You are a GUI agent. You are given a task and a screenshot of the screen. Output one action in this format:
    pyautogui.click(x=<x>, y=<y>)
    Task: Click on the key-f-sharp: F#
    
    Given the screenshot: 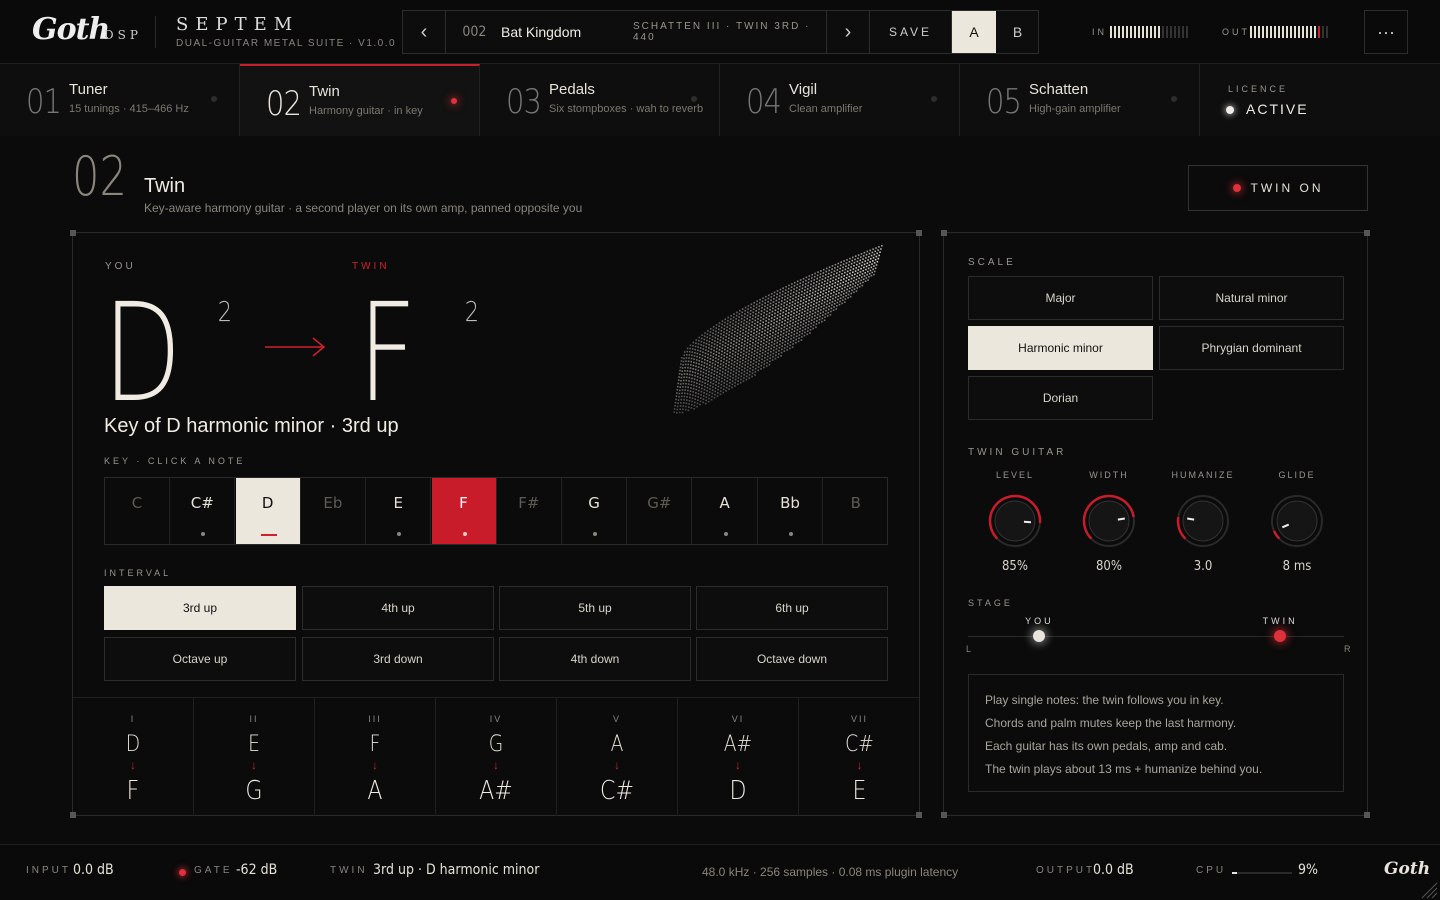 What is the action you would take?
    pyautogui.click(x=529, y=511)
    